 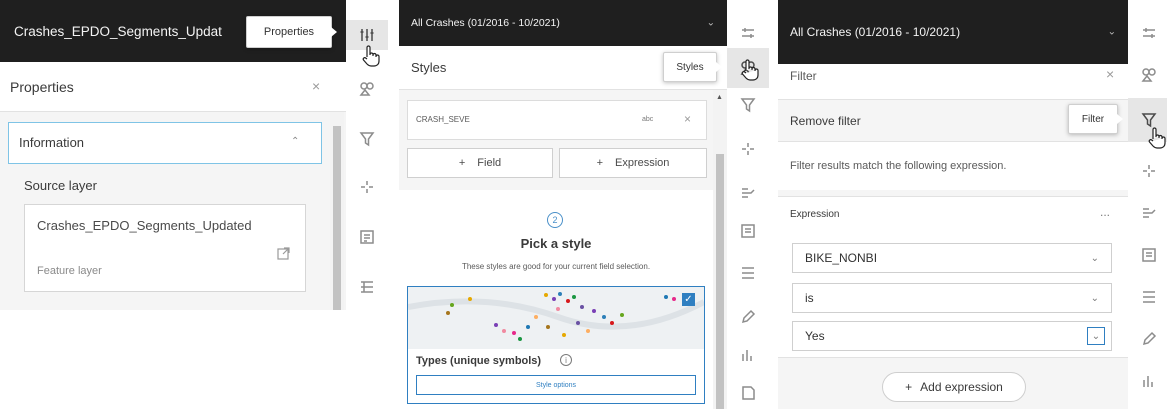 What do you see at coordinates (1093, 119) in the screenshot?
I see `filter-tooltip-label: Filter` at bounding box center [1093, 119].